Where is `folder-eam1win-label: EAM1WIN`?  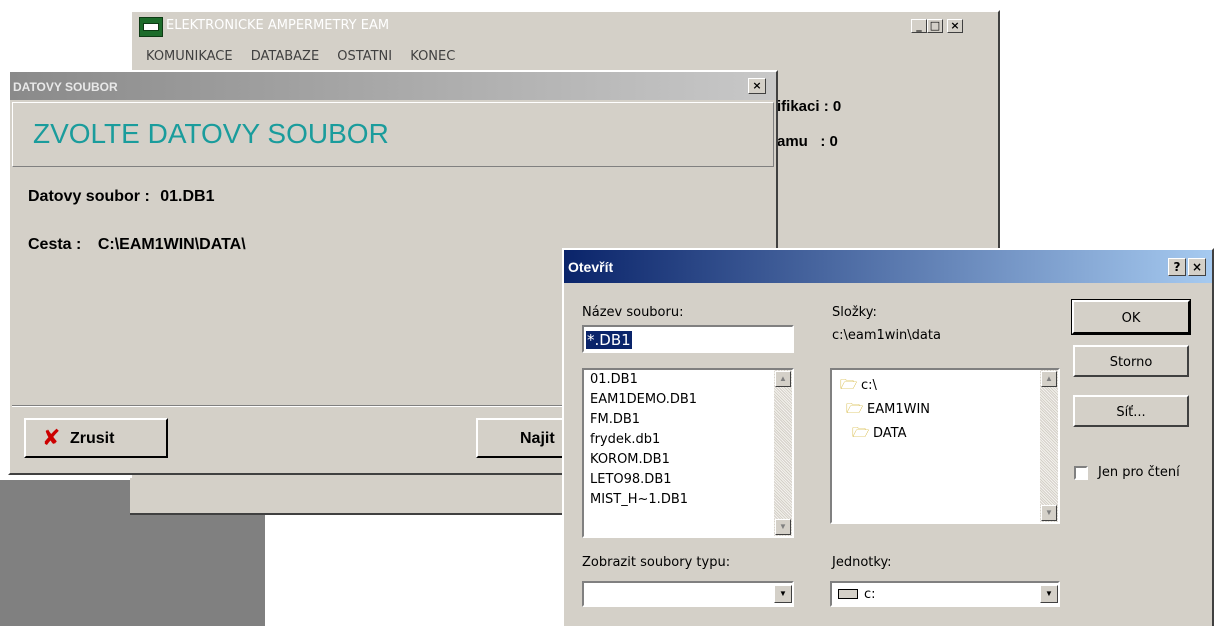
folder-eam1win-label: EAM1WIN is located at coordinates (899, 409).